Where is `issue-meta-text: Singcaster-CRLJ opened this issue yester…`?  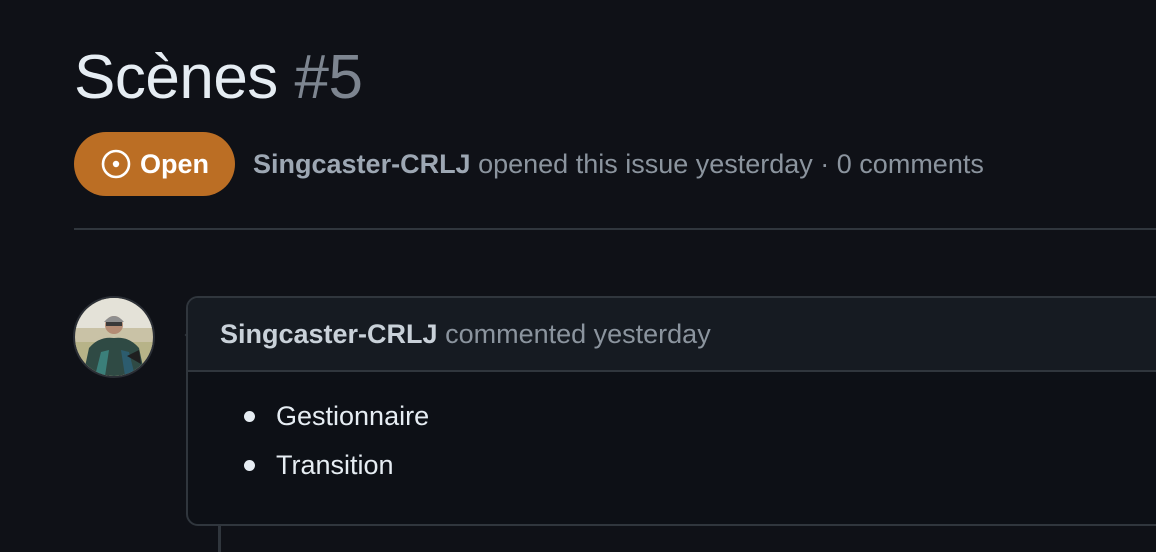
issue-meta-text: Singcaster-CRLJ opened this issue yester… is located at coordinates (618, 164).